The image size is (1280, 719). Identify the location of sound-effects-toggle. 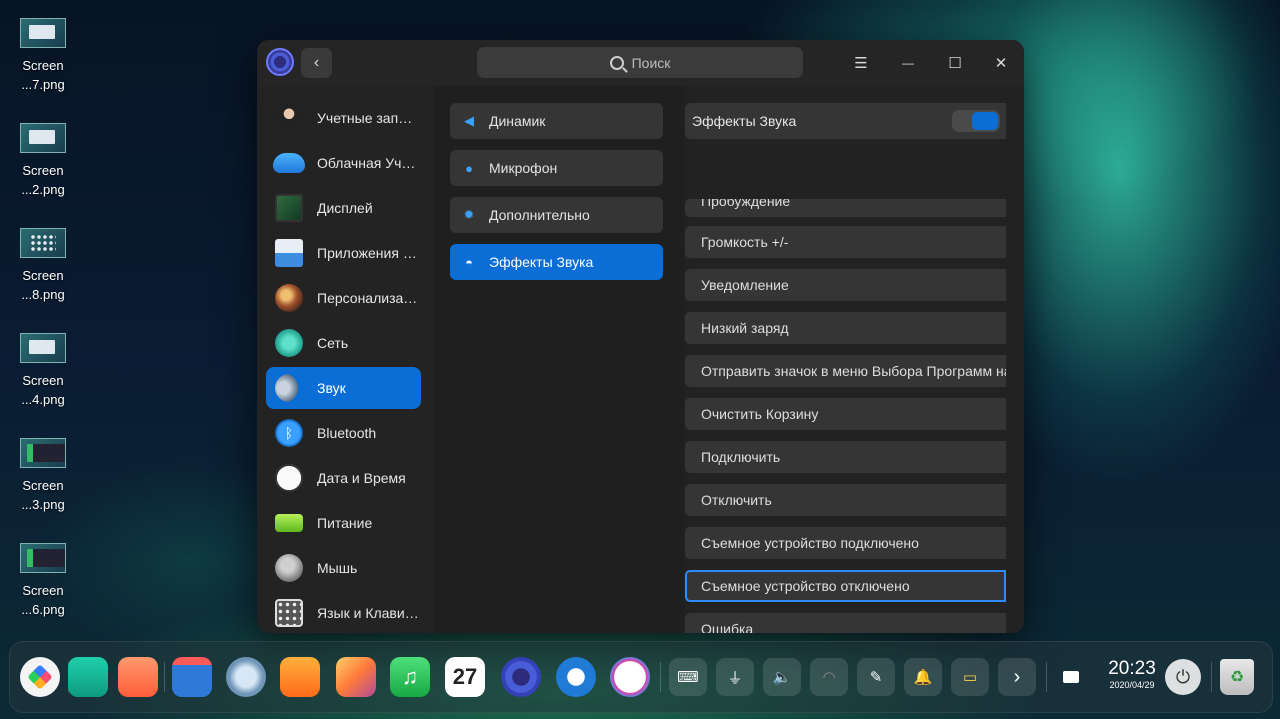
(976, 121).